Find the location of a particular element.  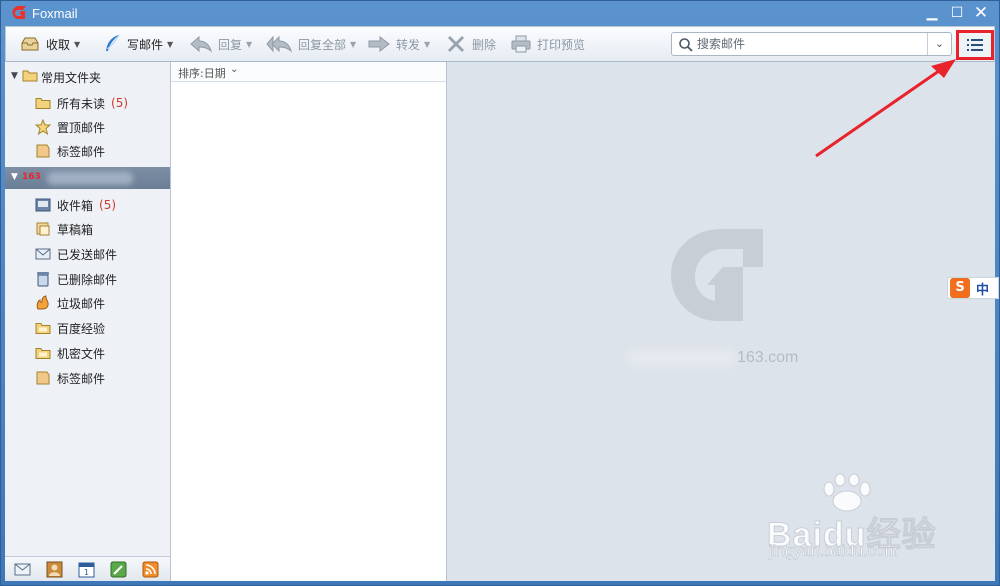

reply-button: 回复 ▼ is located at coordinates (221, 44).